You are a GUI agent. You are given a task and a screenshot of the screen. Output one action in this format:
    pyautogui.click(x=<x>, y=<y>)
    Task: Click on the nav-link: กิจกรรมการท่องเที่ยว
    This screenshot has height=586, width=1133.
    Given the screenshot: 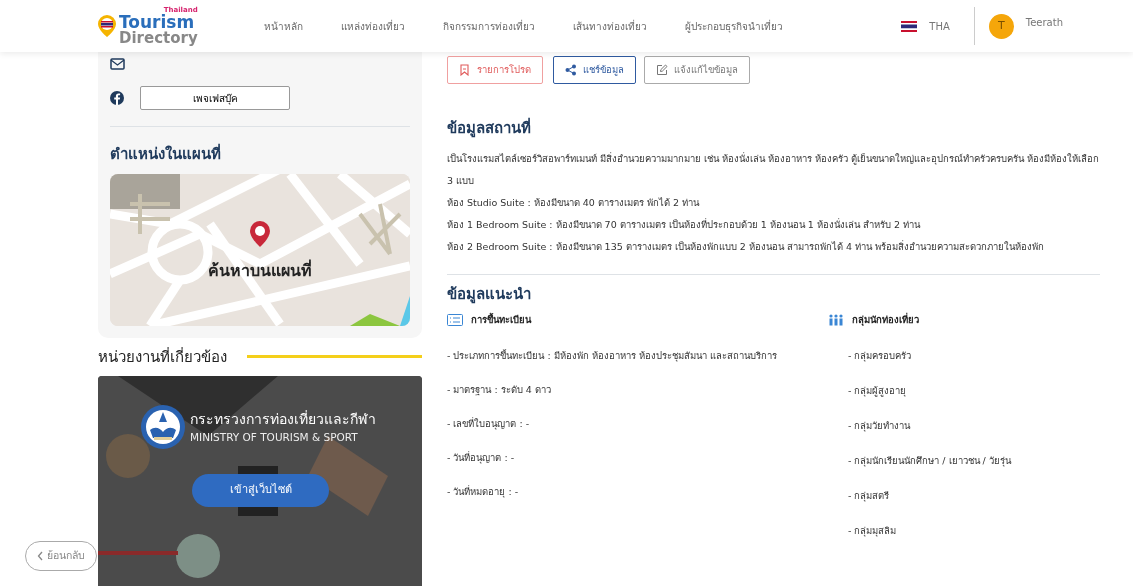 What is the action you would take?
    pyautogui.click(x=488, y=26)
    